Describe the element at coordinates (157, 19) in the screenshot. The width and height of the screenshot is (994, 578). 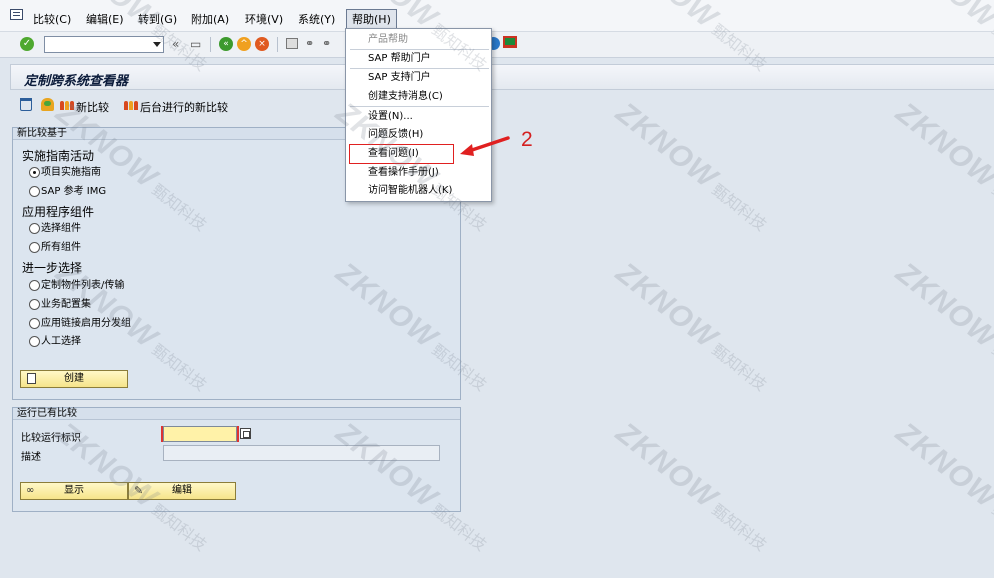
I see `menu-goto: 转到(G)` at that location.